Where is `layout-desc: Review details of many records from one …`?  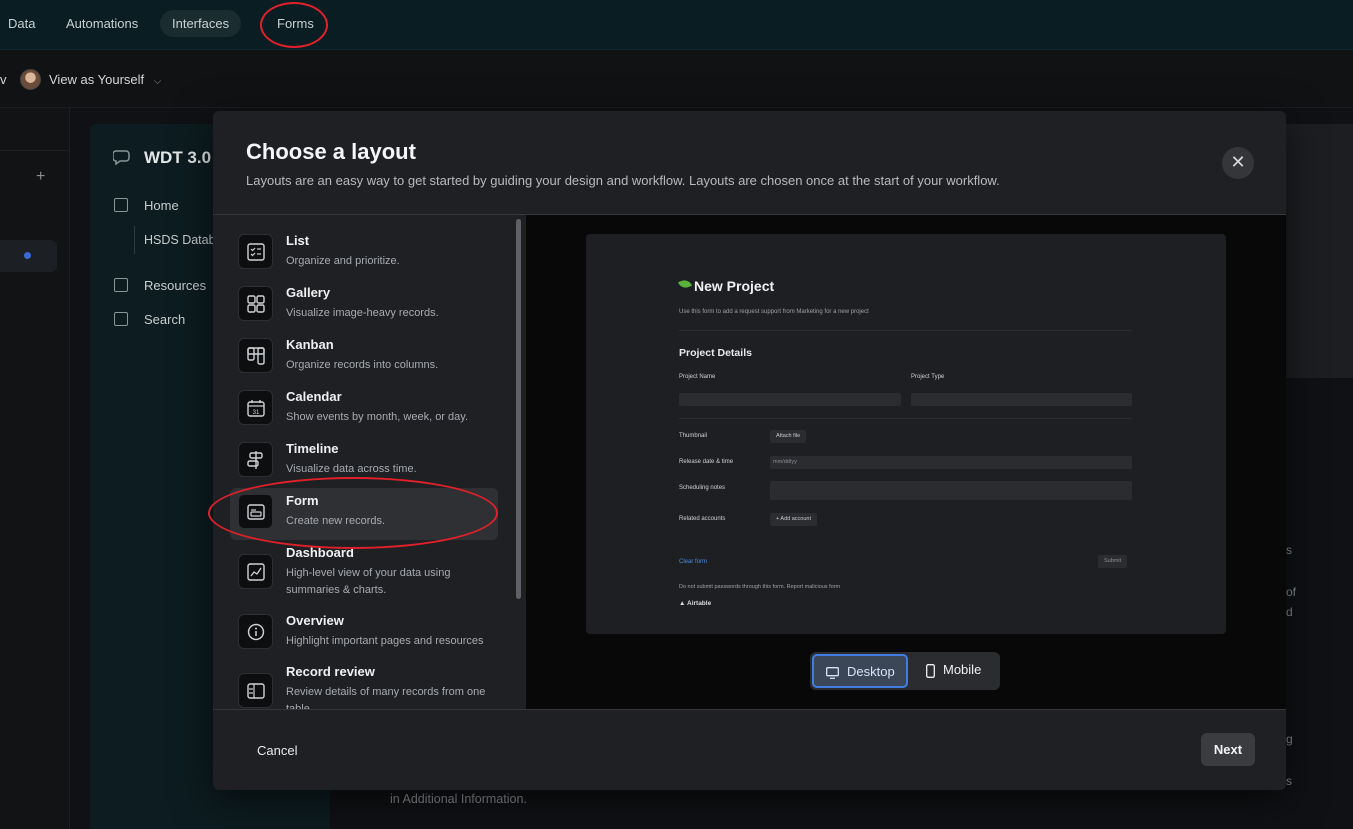 layout-desc: Review details of many records from one … is located at coordinates (386, 697).